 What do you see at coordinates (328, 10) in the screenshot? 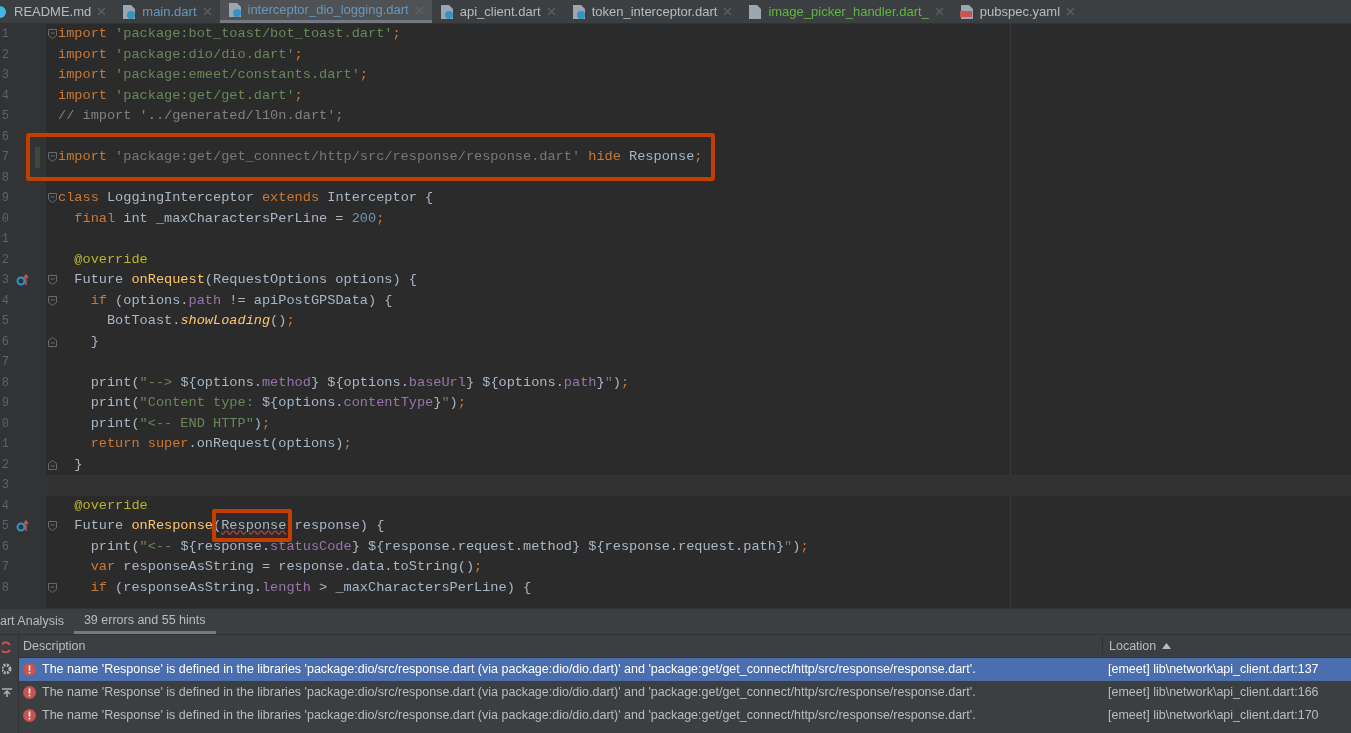
I see `tab-label: interceptor_dio_logging.dart` at bounding box center [328, 10].